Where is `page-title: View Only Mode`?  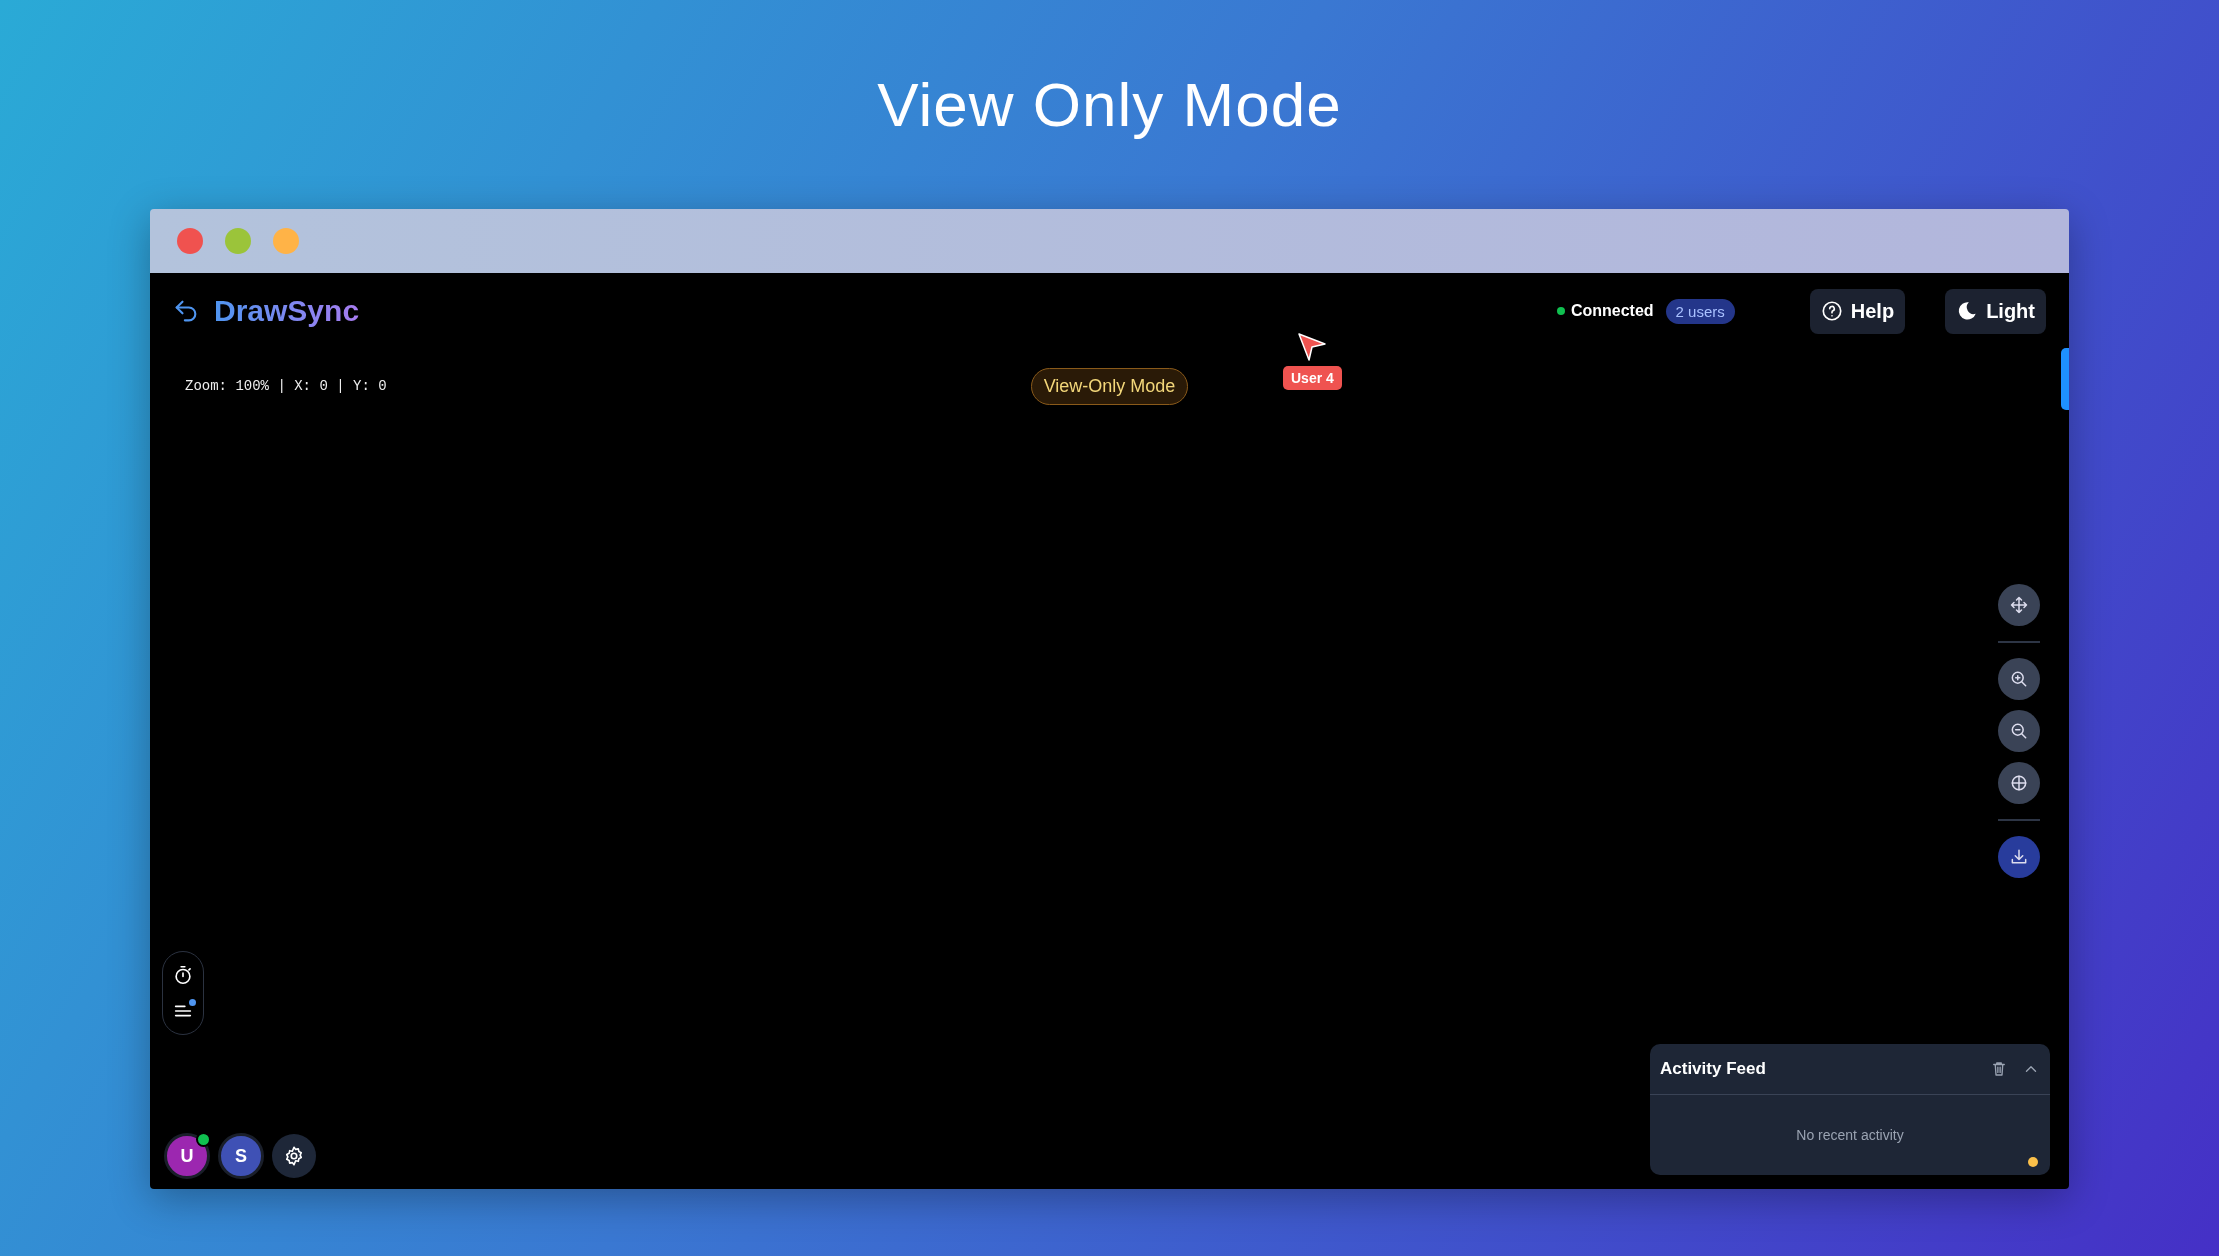 page-title: View Only Mode is located at coordinates (1109, 105).